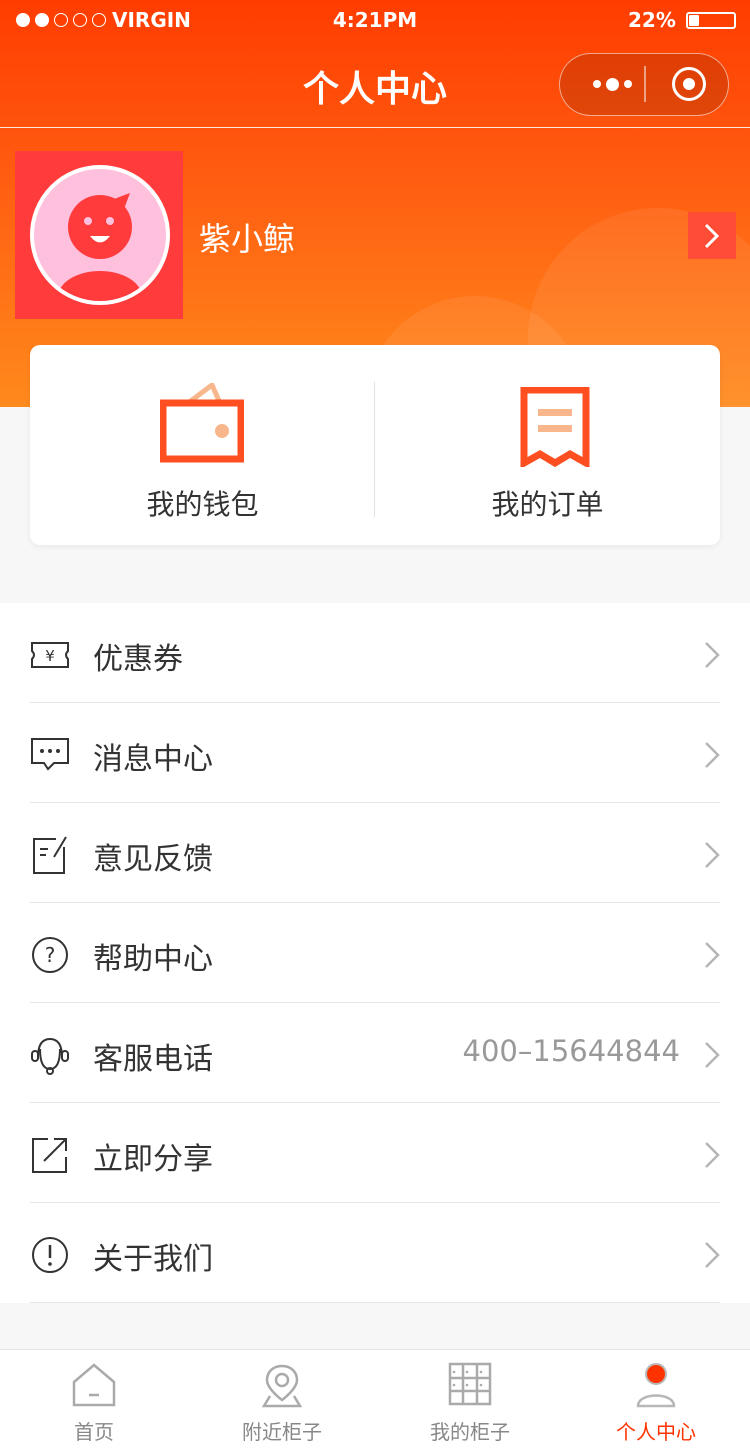  I want to click on menu-item-feedback: 意见反馈, so click(375, 853).